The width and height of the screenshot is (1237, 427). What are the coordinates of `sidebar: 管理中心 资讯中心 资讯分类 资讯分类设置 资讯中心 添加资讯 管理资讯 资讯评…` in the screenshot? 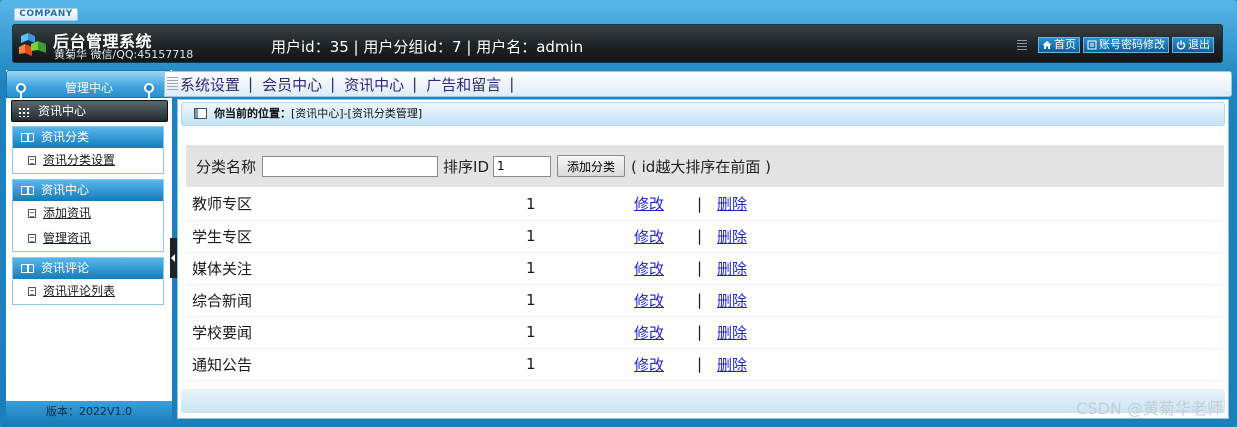 It's located at (89, 246).